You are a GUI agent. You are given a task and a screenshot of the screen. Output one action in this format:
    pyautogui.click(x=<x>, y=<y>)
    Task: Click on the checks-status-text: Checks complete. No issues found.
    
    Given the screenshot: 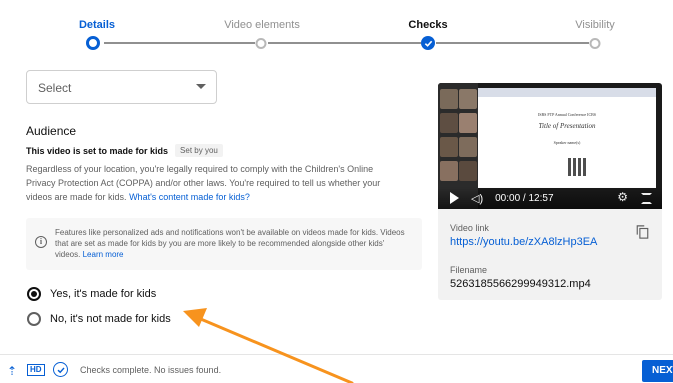 What is the action you would take?
    pyautogui.click(x=151, y=370)
    